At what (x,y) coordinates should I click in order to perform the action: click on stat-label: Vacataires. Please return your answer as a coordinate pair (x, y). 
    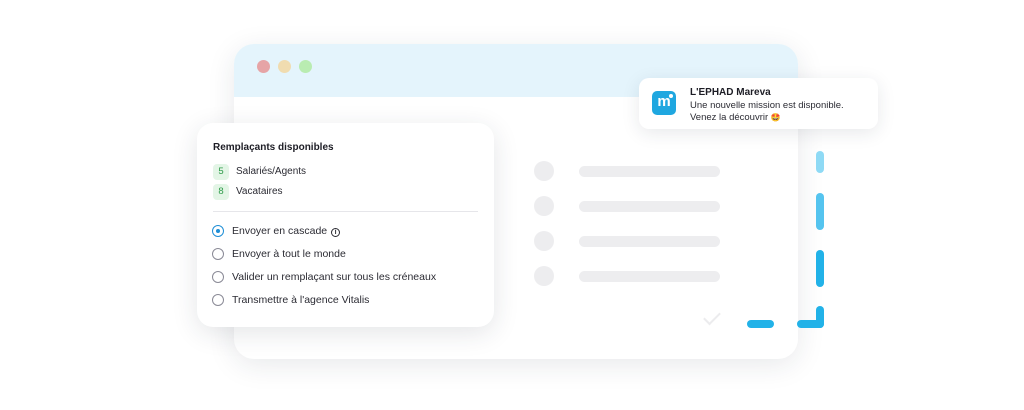
    Looking at the image, I should click on (259, 191).